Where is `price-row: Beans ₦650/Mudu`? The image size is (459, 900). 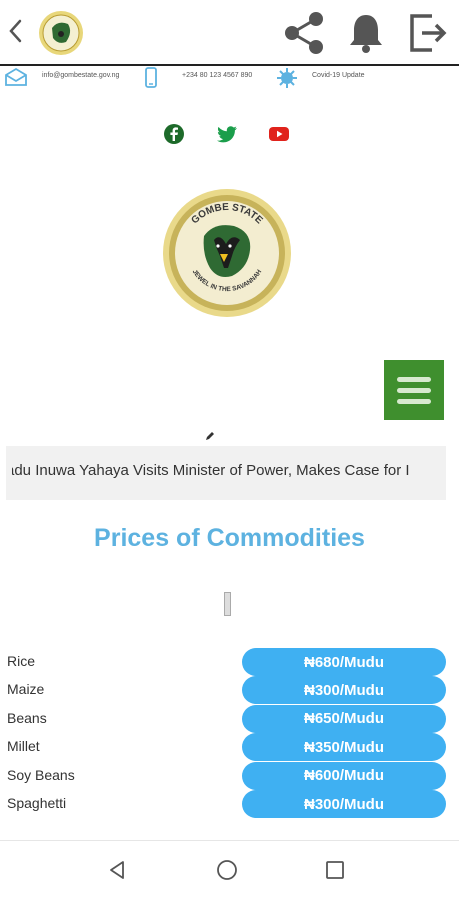 price-row: Beans ₦650/Mudu is located at coordinates (229, 718).